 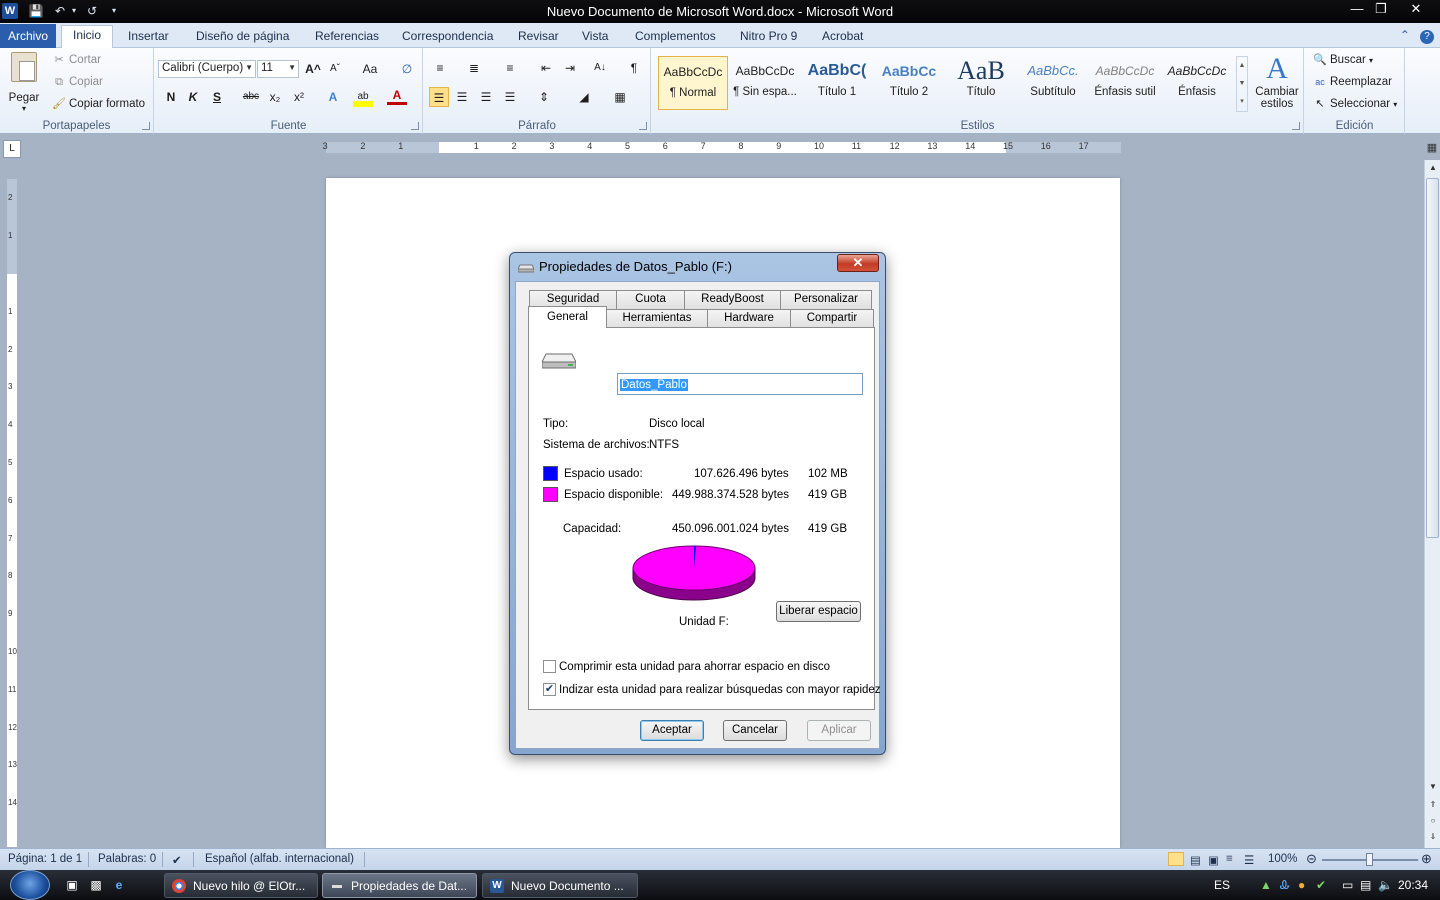 What do you see at coordinates (1357, 9) in the screenshot?
I see `minimize-icon: —` at bounding box center [1357, 9].